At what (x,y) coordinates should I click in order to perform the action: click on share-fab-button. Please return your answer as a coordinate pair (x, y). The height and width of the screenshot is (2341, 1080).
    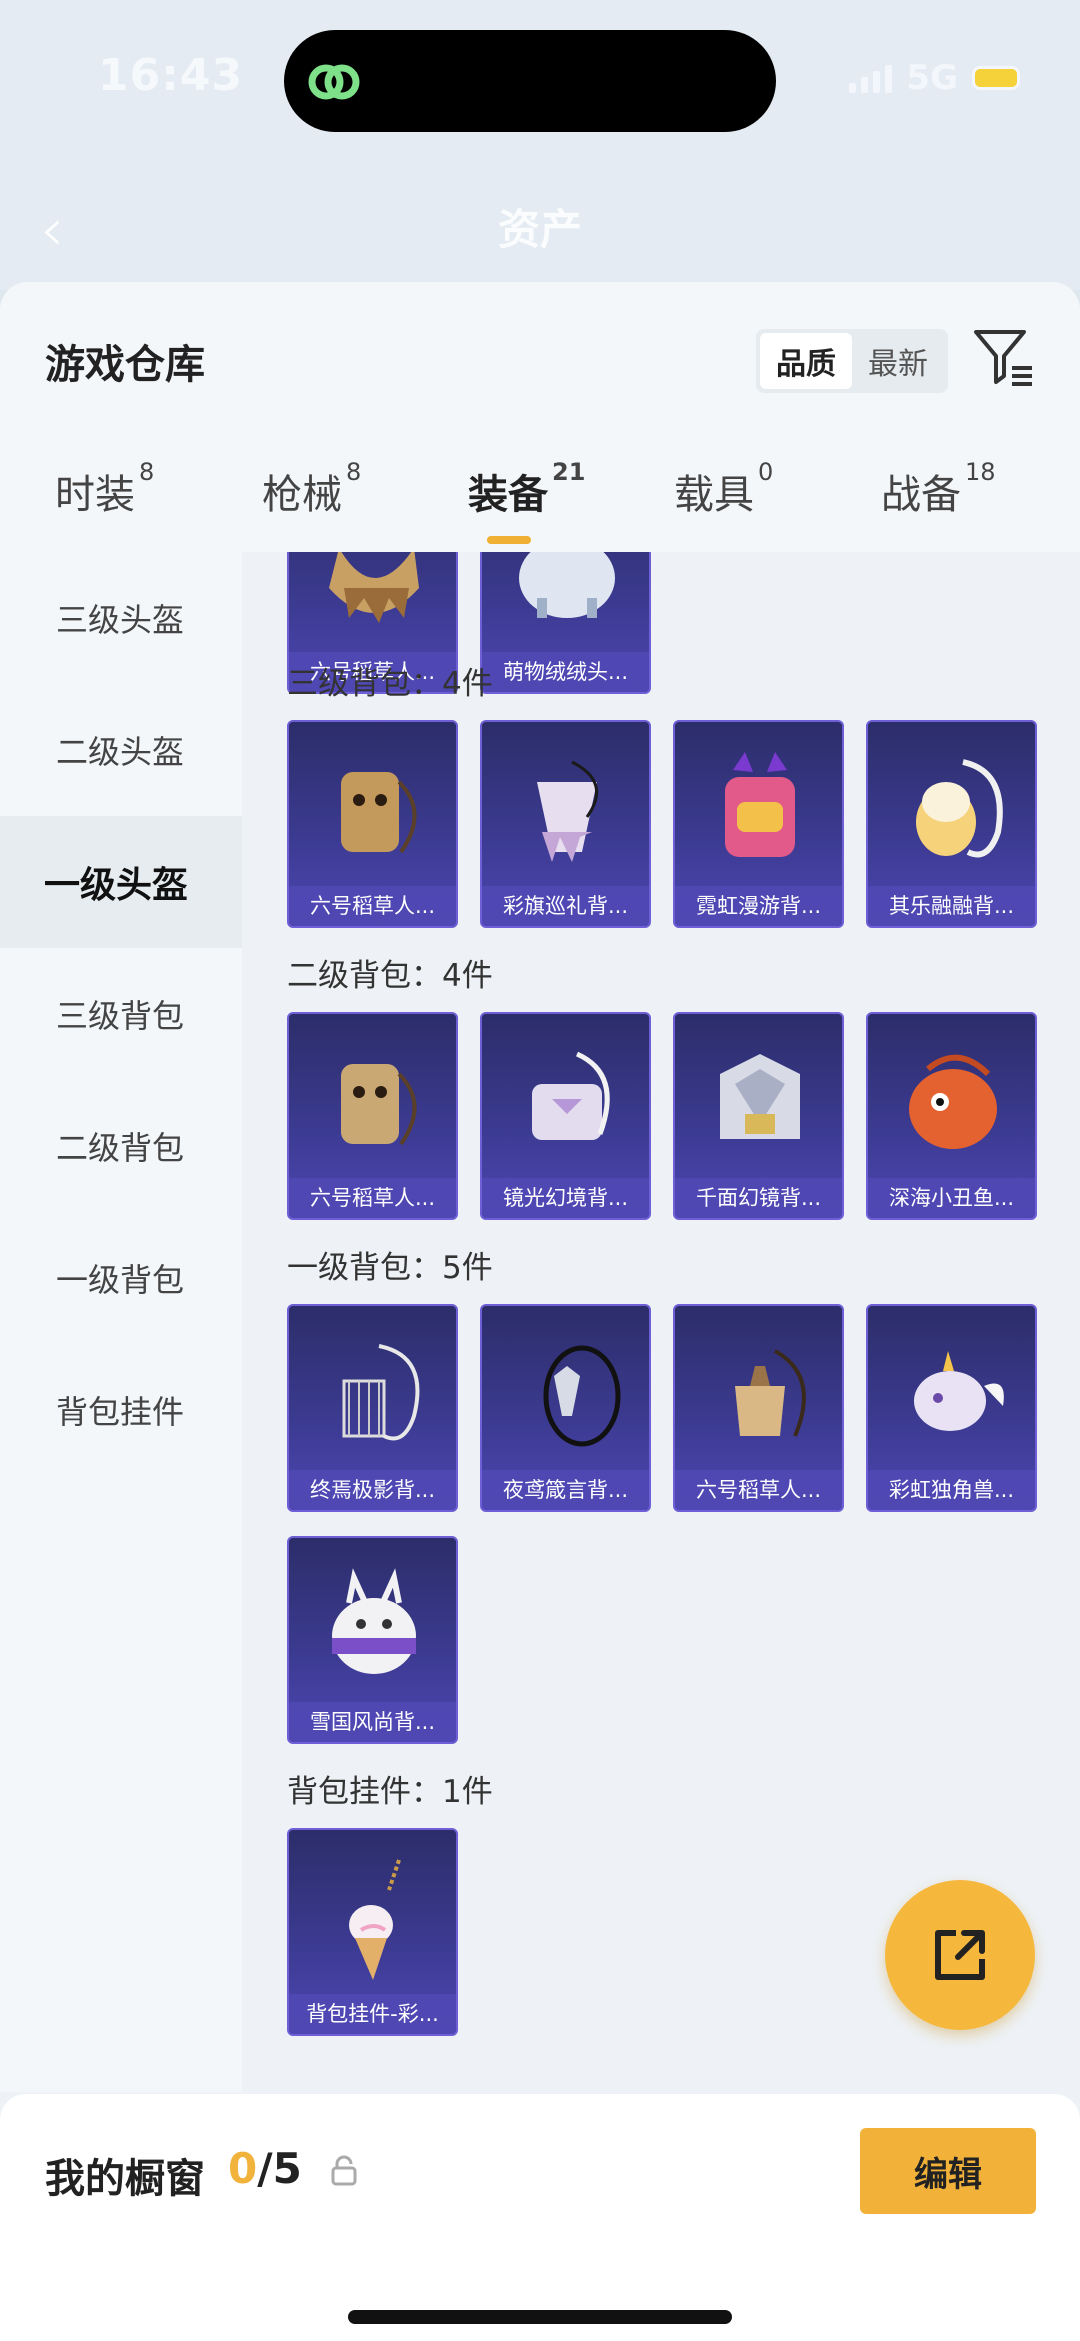
    Looking at the image, I should click on (960, 1955).